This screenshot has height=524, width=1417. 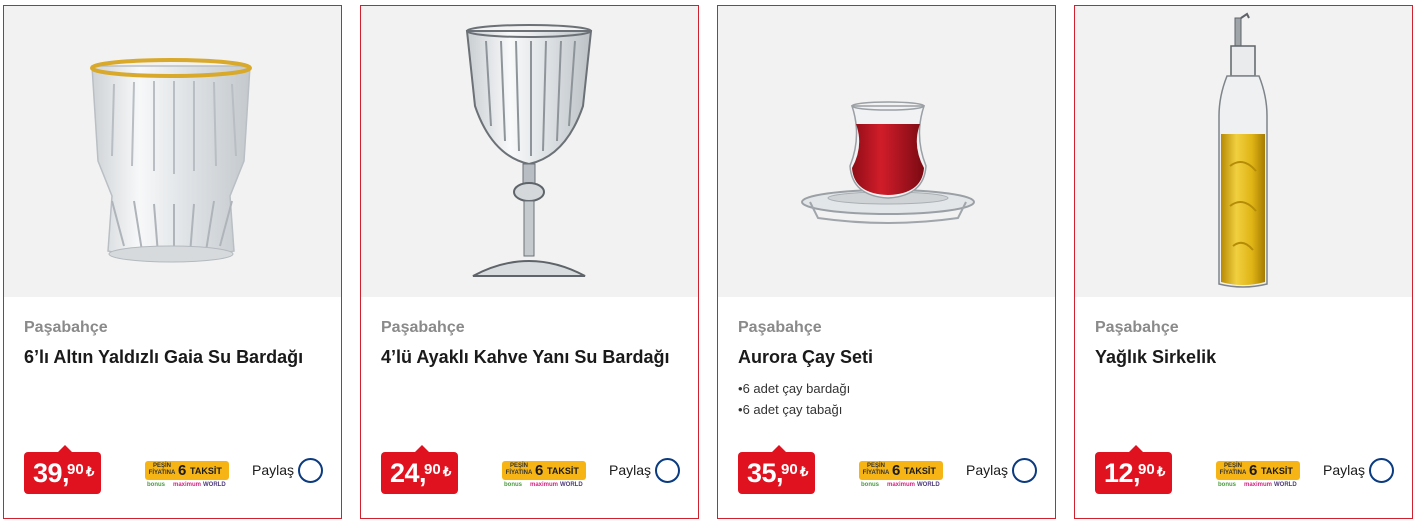 I want to click on price-tag: 12, 90 ₺, so click(x=1133, y=469).